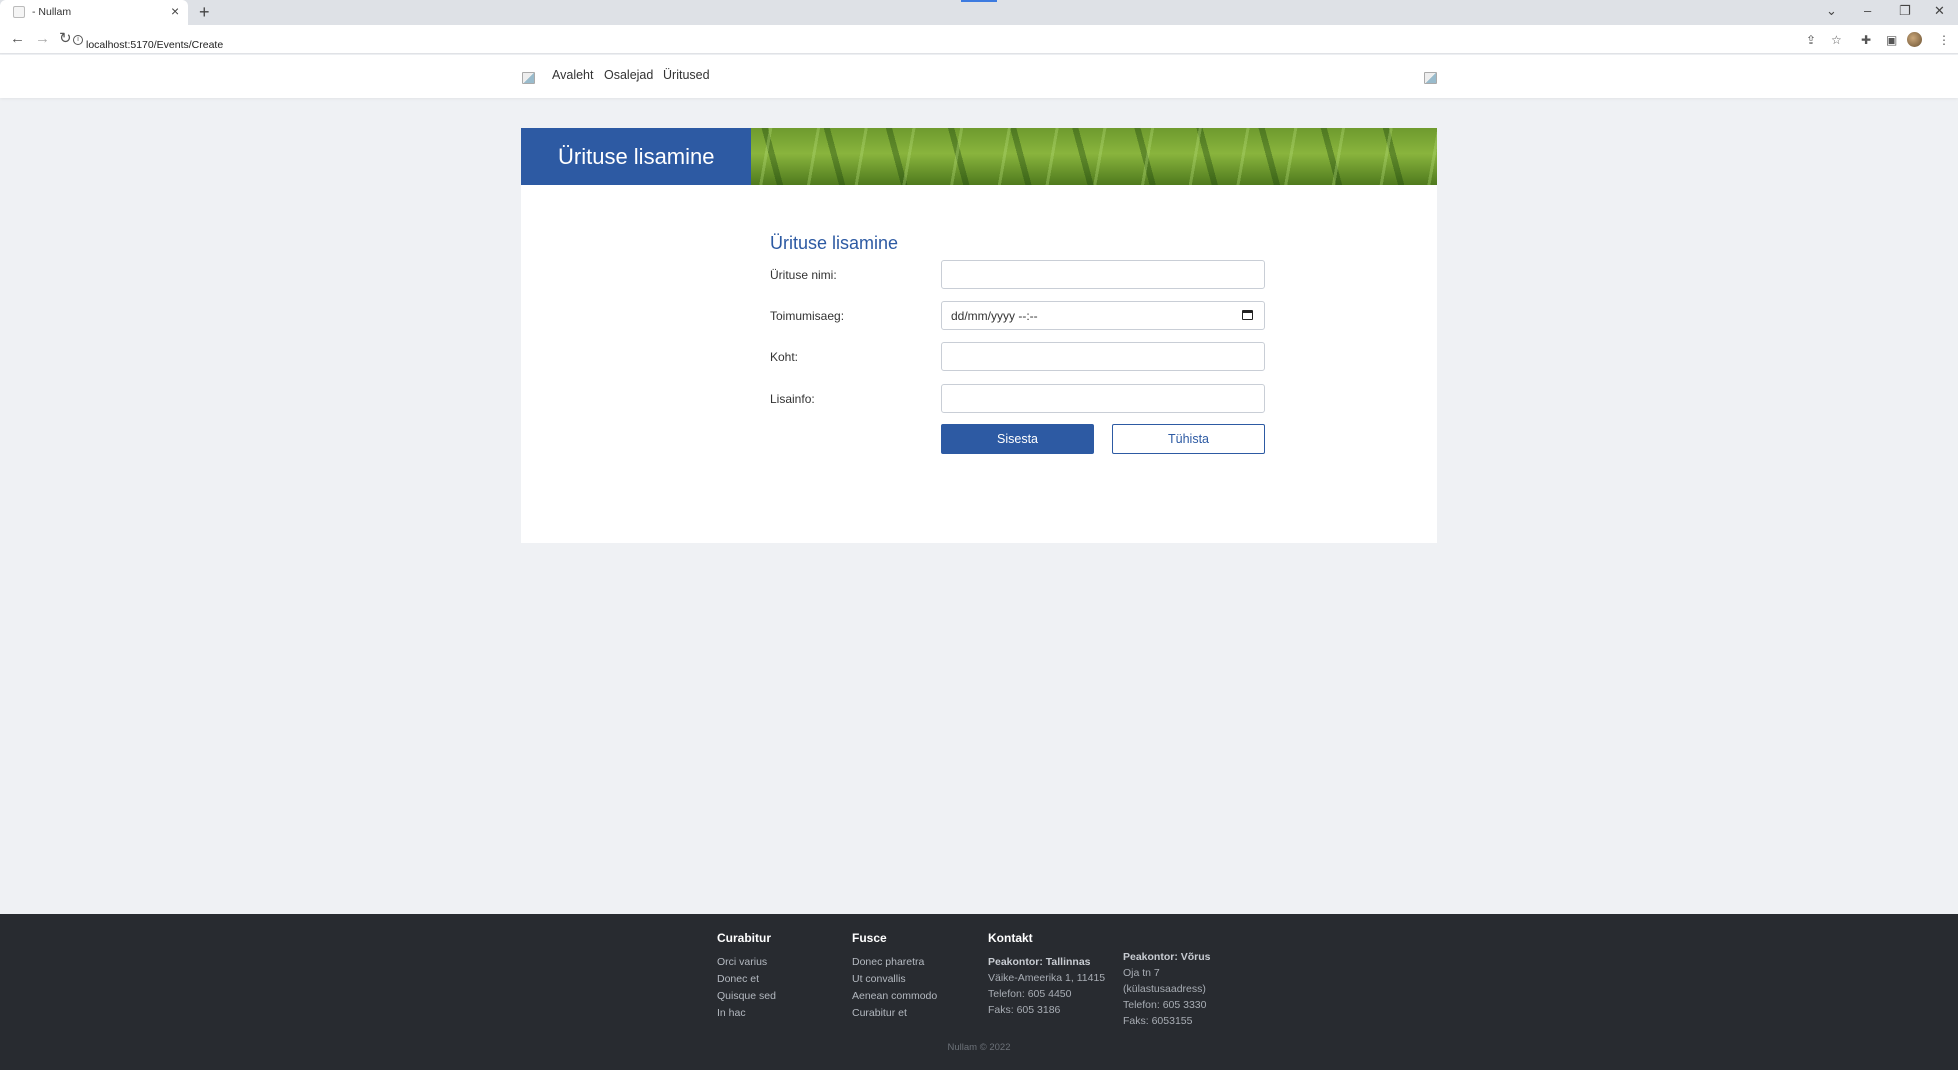  I want to click on back-icon: ←, so click(17, 39).